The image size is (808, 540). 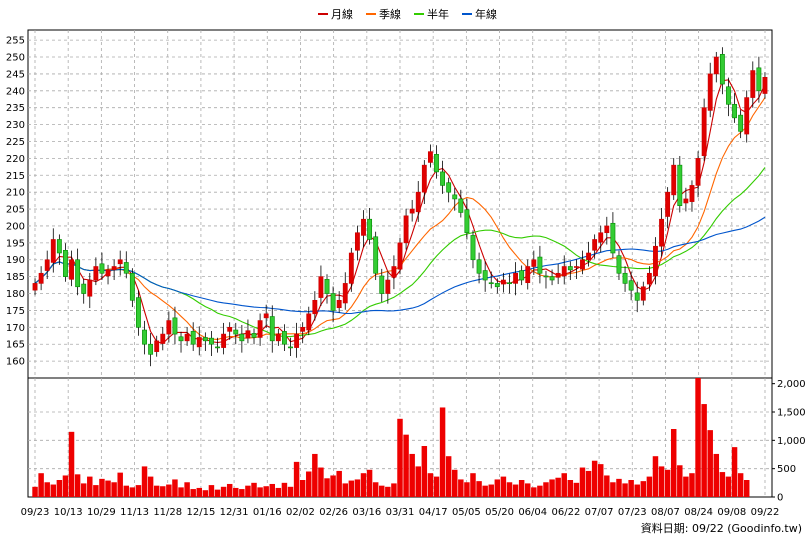 I want to click on legend-label: 年線, so click(x=486, y=14).